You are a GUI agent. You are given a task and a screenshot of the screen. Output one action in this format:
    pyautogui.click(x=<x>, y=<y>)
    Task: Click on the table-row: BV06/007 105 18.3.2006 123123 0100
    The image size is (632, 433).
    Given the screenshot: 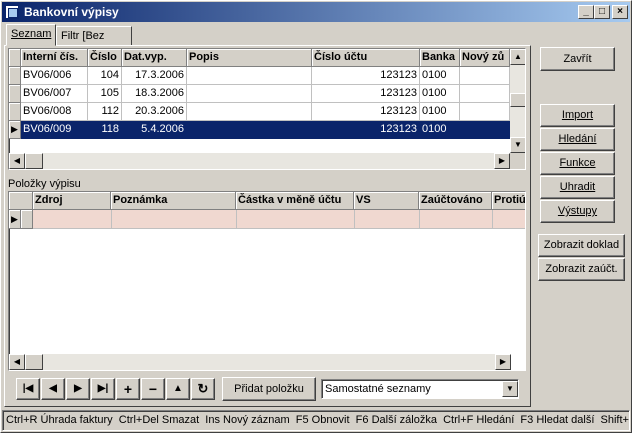 What is the action you would take?
    pyautogui.click(x=259, y=94)
    